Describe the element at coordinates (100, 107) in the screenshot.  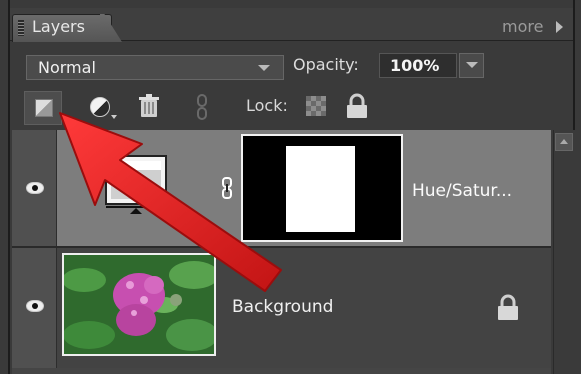
I see `adjustment-layer-icon` at that location.